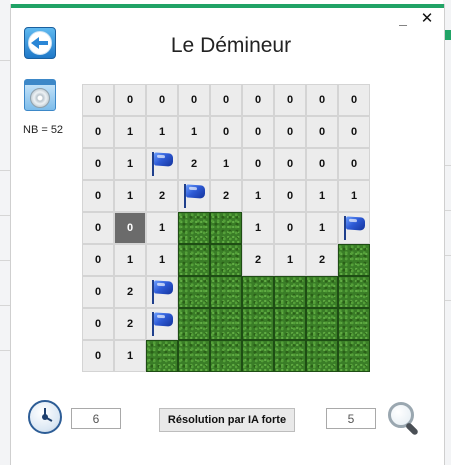 The height and width of the screenshot is (465, 451). What do you see at coordinates (5, 232) in the screenshot?
I see `background-app-left-edge` at bounding box center [5, 232].